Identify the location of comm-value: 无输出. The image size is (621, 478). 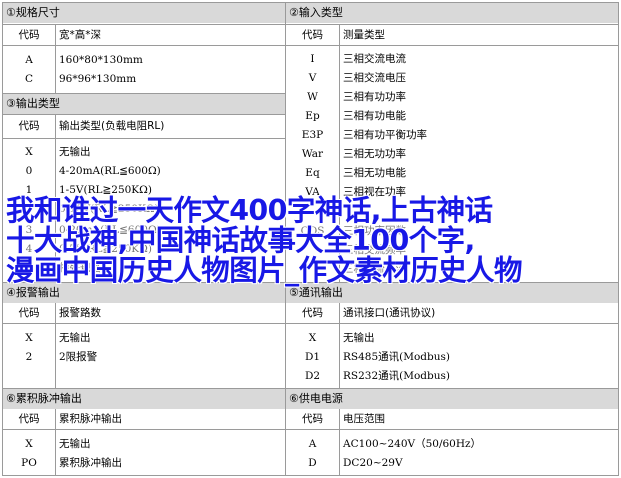
(359, 338).